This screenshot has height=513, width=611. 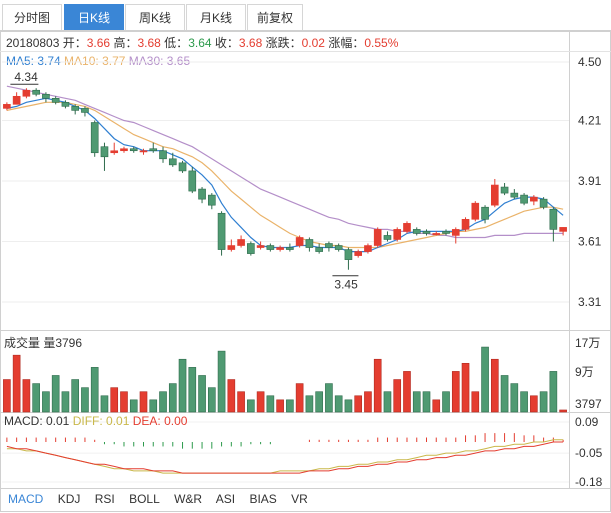 I want to click on info-close-label: 收：, so click(x=226, y=43).